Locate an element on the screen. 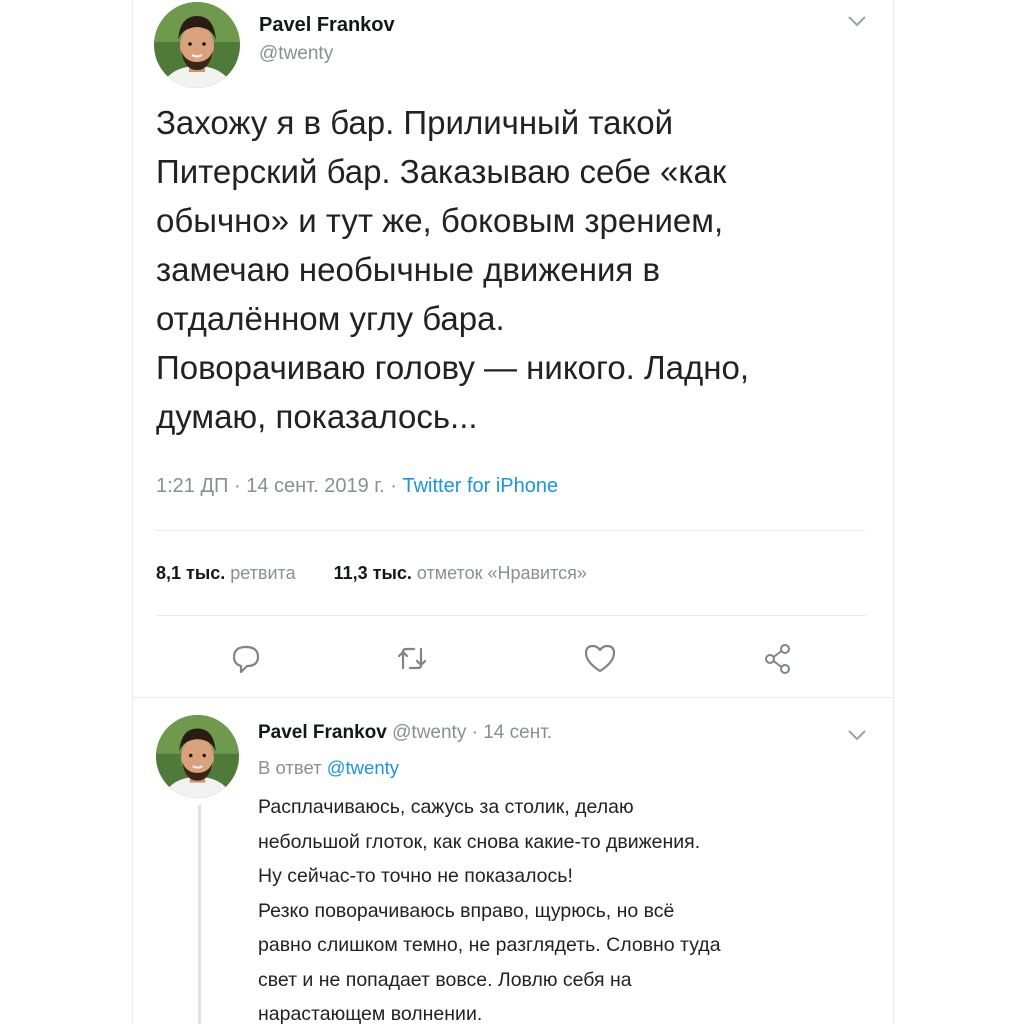  card-left-edge is located at coordinates (132, 512).